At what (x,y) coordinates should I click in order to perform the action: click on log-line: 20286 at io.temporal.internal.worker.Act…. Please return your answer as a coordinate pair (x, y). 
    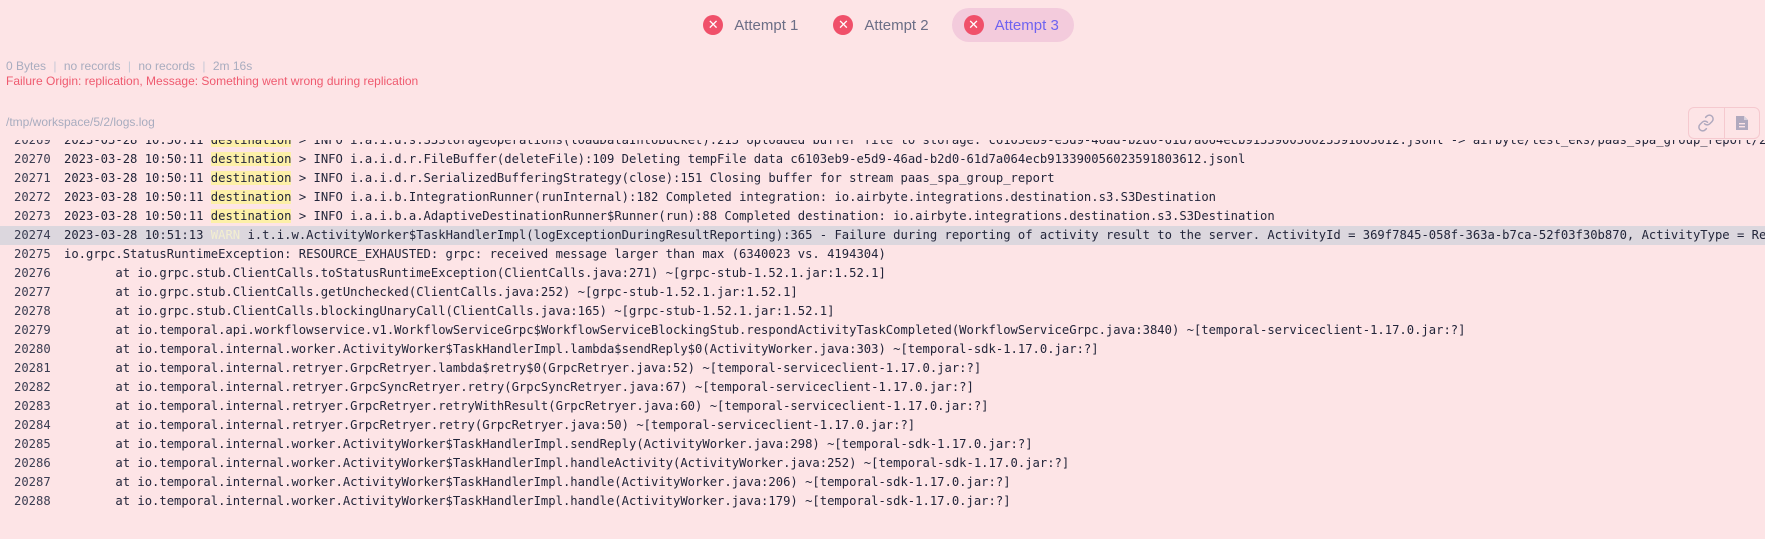
    Looking at the image, I should click on (882, 463).